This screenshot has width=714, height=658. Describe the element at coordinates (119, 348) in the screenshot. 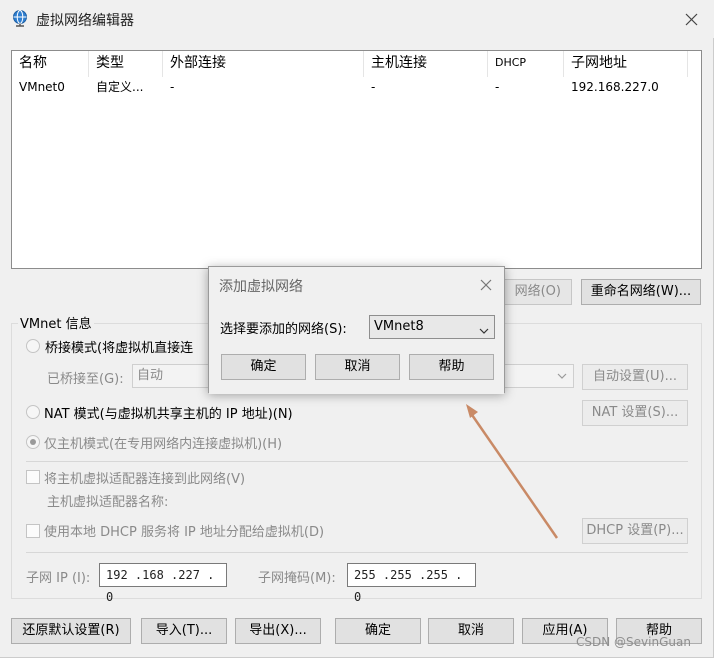

I see `bridged-mode-label: 桥接模式(将虚拟机直接连` at that location.